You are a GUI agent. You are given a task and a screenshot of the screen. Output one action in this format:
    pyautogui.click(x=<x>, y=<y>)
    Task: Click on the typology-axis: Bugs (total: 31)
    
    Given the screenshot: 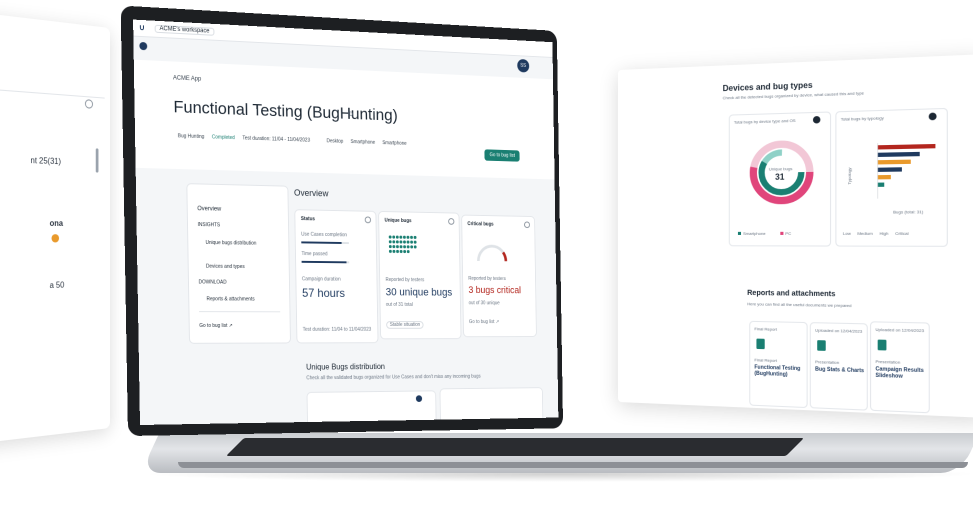 What is the action you would take?
    pyautogui.click(x=908, y=212)
    